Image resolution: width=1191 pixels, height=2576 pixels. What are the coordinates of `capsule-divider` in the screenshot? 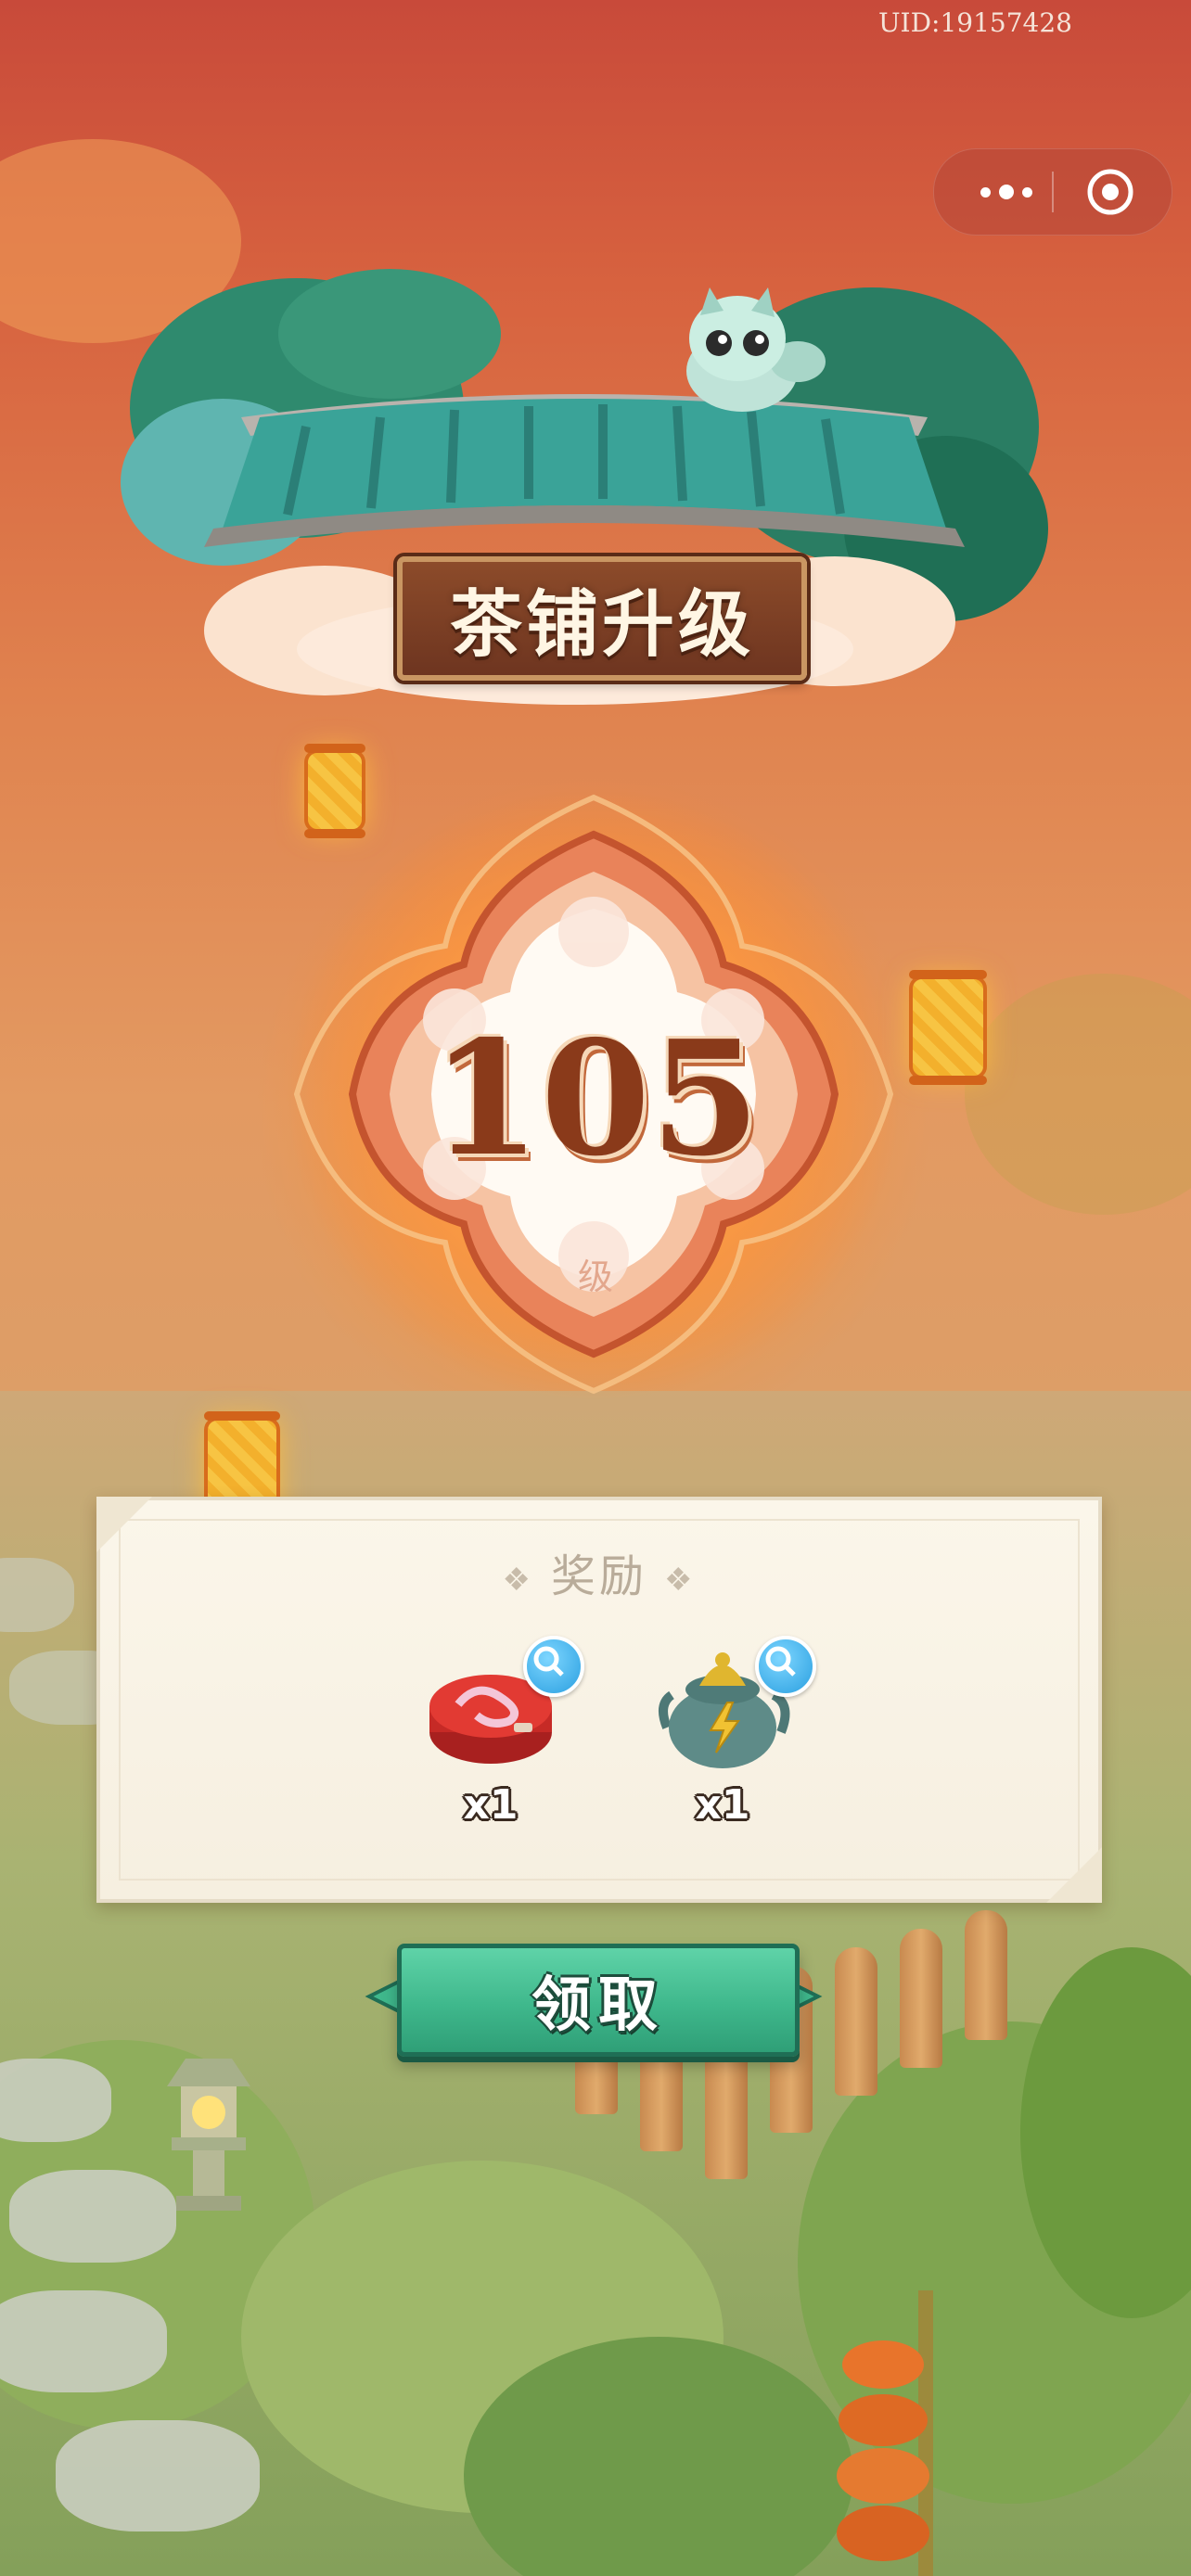 It's located at (1053, 192).